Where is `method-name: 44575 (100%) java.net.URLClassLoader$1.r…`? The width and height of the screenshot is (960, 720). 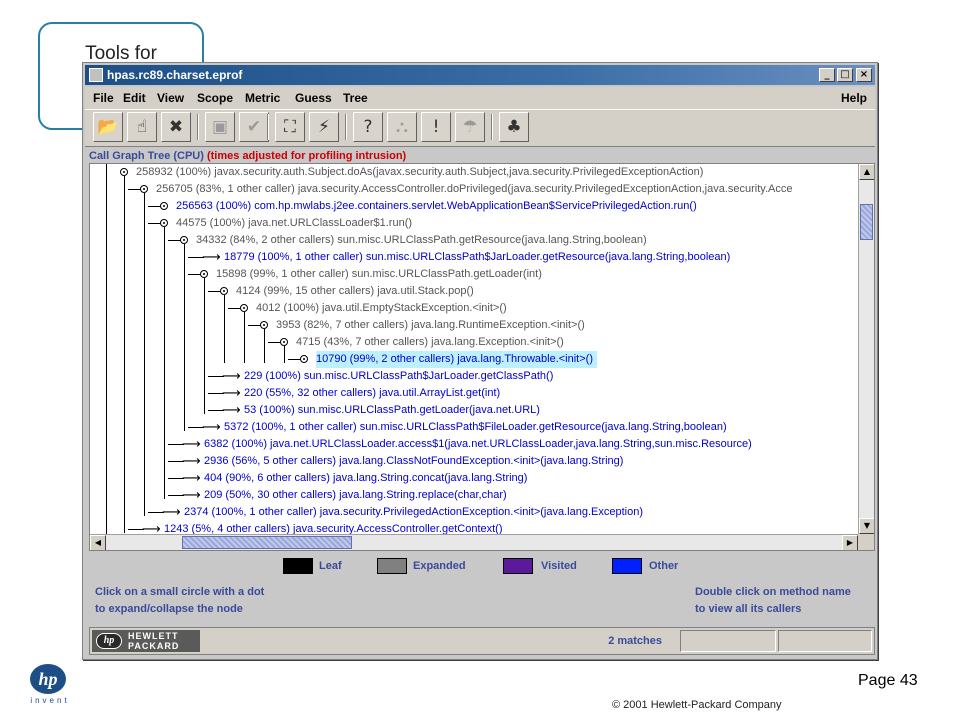
method-name: 44575 (100%) java.net.URLClassLoader$1.r… is located at coordinates (296, 223).